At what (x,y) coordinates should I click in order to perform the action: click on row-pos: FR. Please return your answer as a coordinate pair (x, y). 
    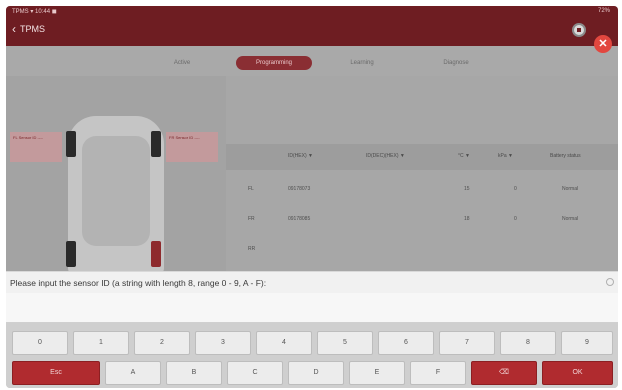
    Looking at the image, I should click on (251, 219).